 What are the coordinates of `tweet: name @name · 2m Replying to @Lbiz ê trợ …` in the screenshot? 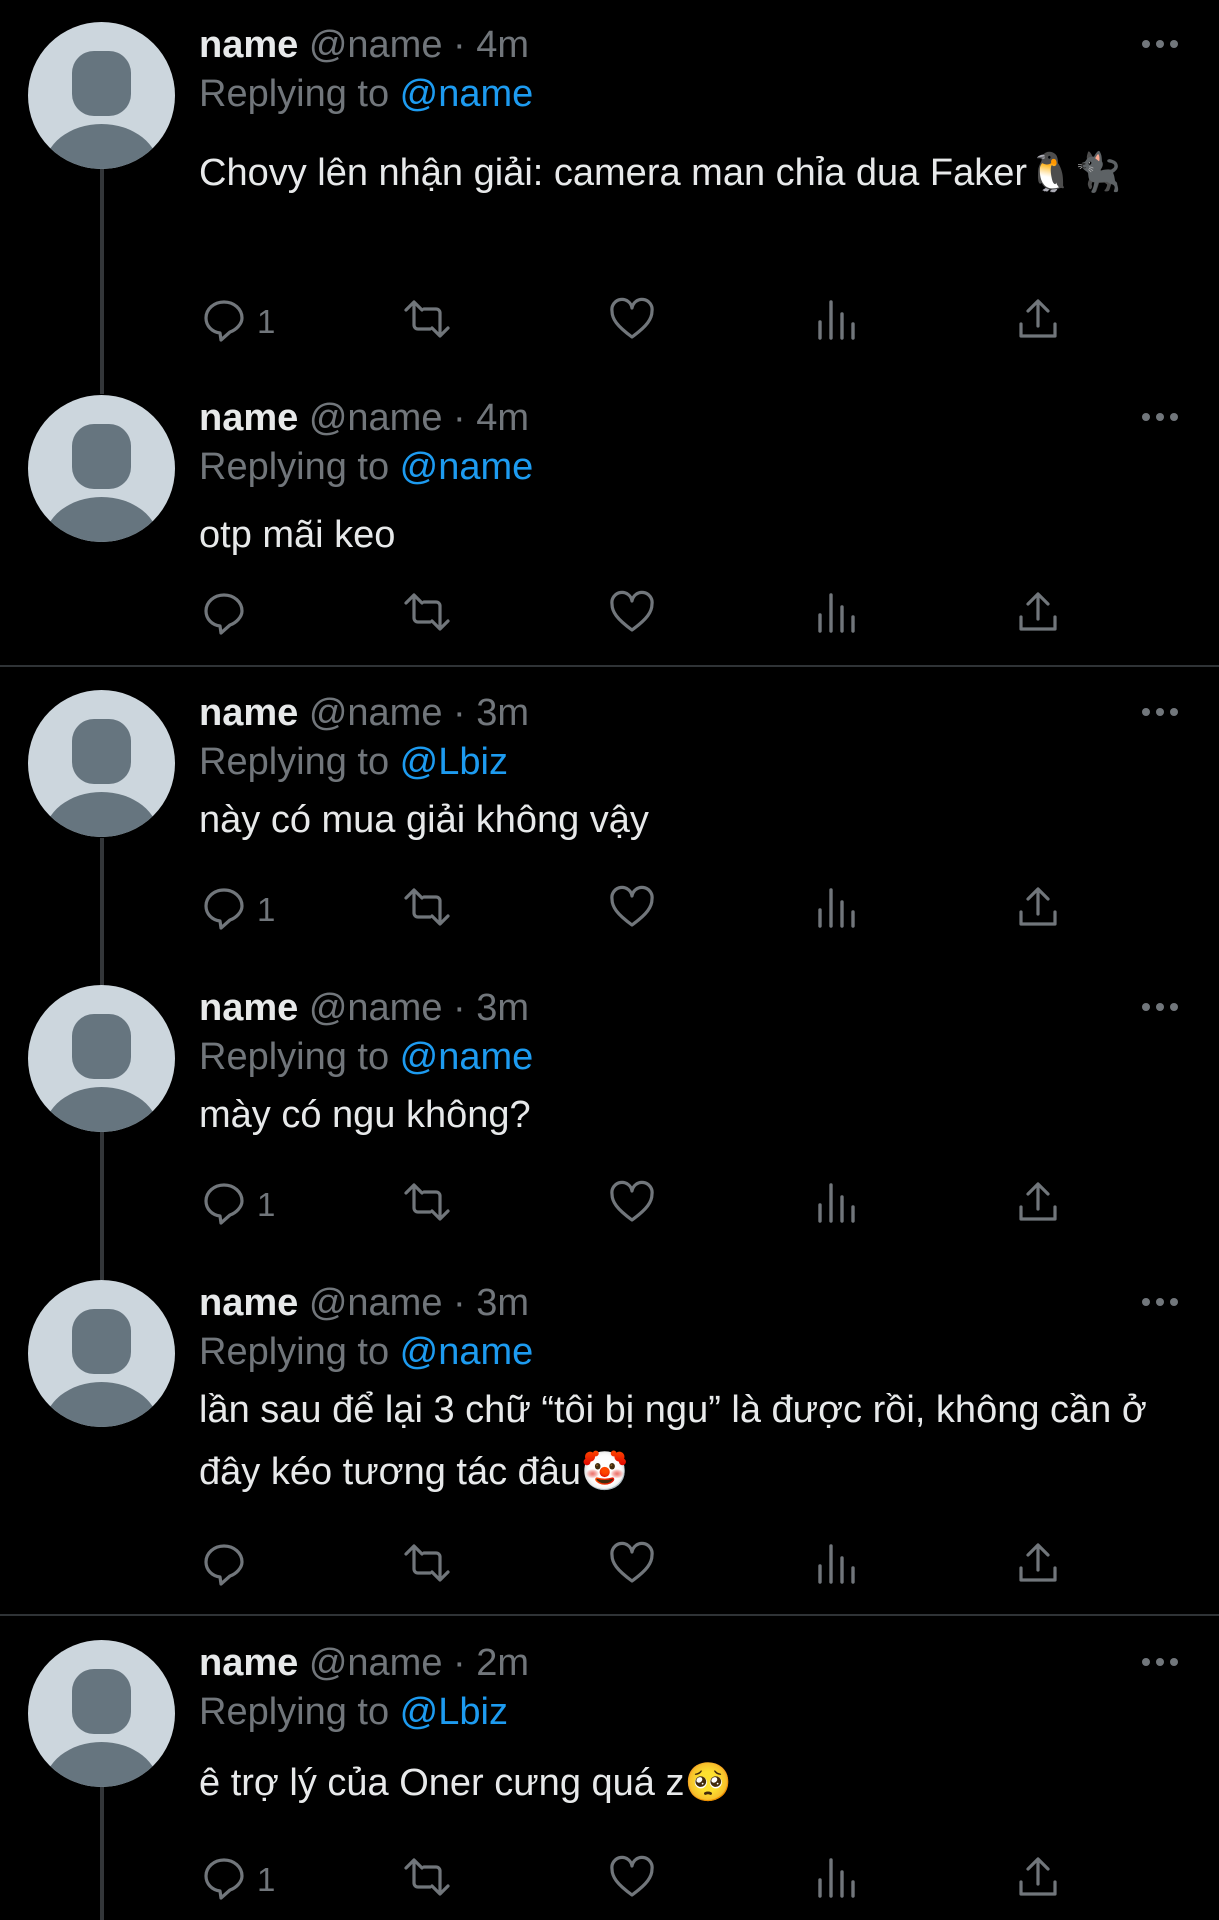 It's located at (609, 1780).